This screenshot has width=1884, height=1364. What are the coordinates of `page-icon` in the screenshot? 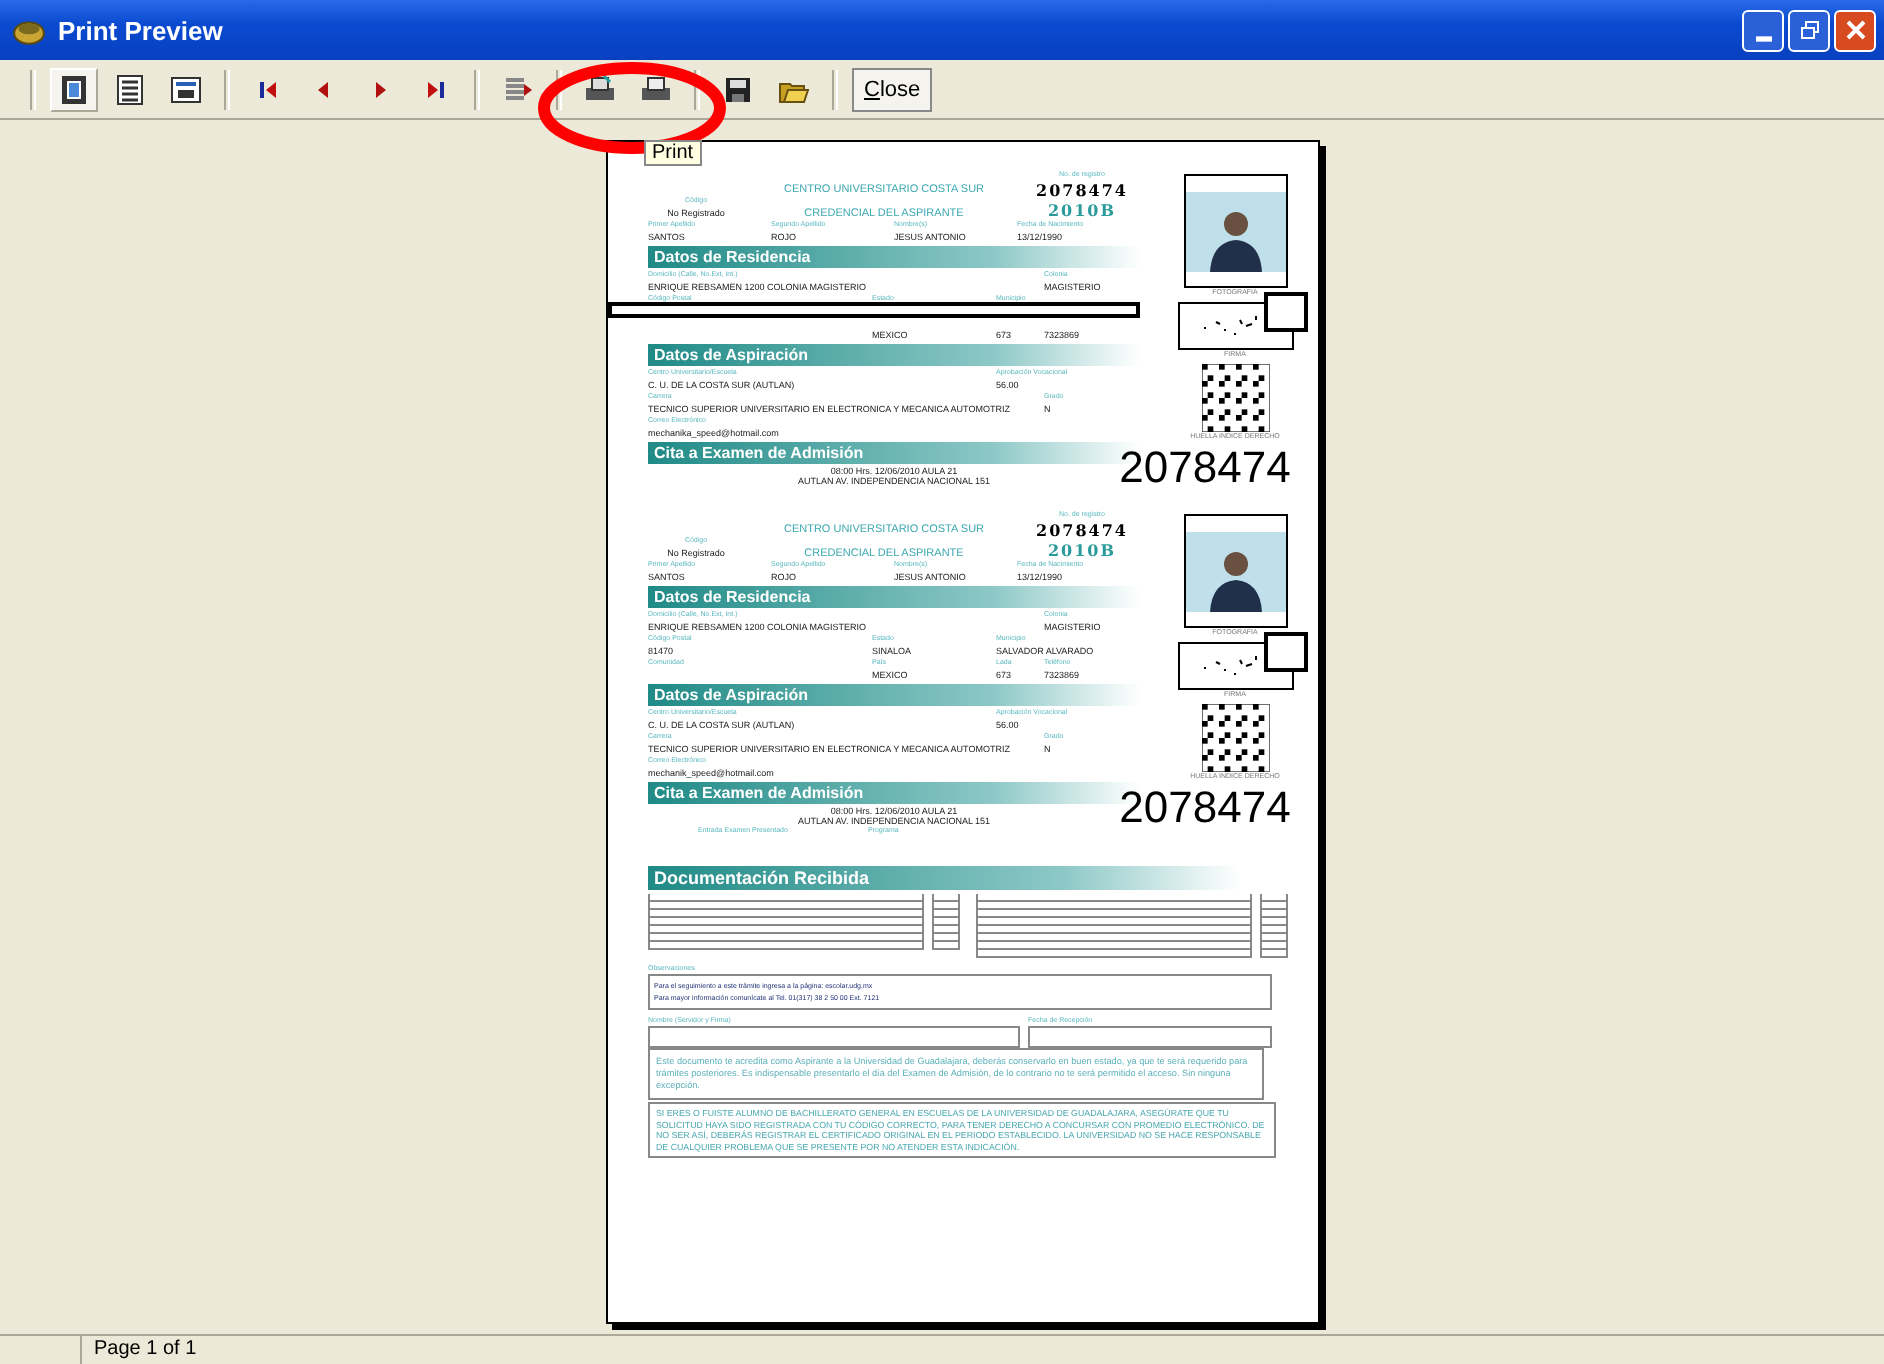 It's located at (74, 89).